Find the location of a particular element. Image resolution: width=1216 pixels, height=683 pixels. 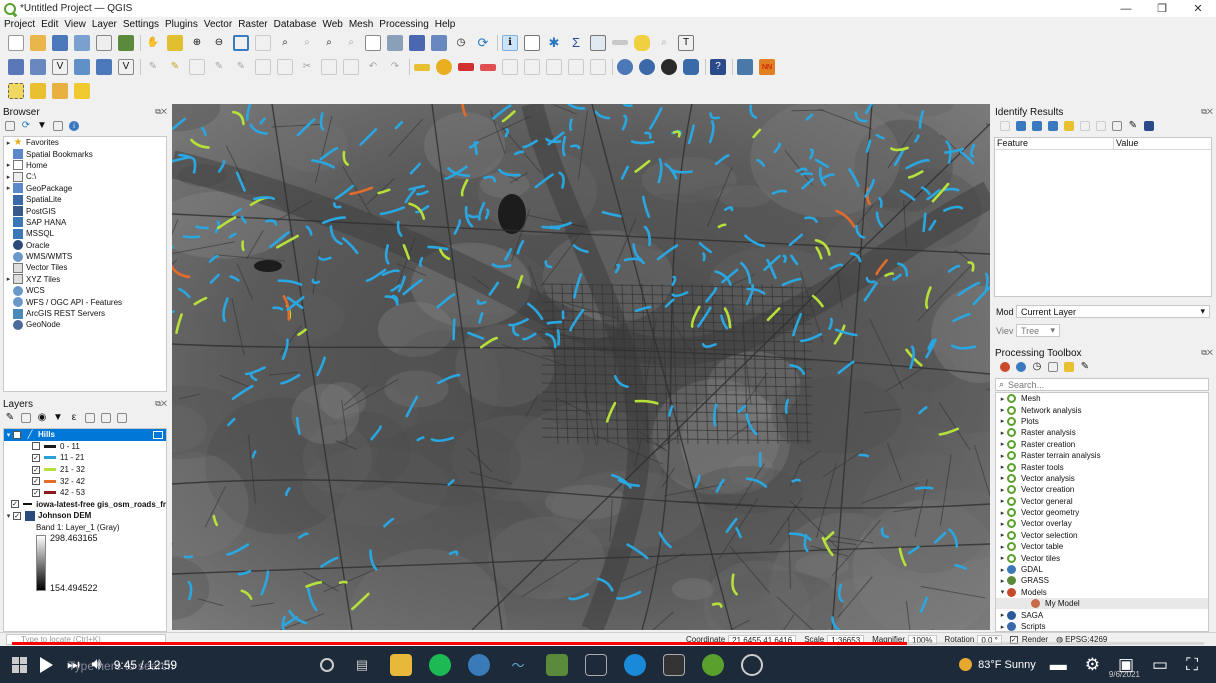

attribute-table-icon is located at coordinates (532, 42).